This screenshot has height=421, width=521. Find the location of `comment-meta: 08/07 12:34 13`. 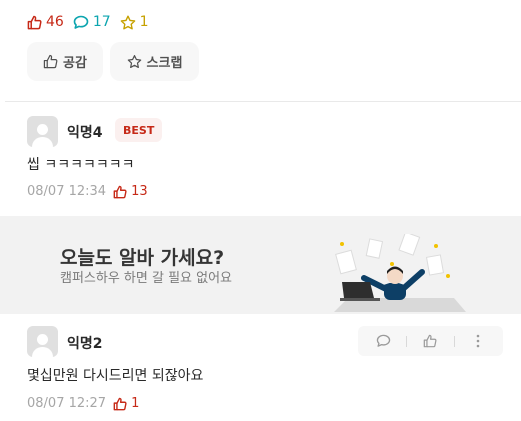

comment-meta: 08/07 12:34 13 is located at coordinates (87, 191).